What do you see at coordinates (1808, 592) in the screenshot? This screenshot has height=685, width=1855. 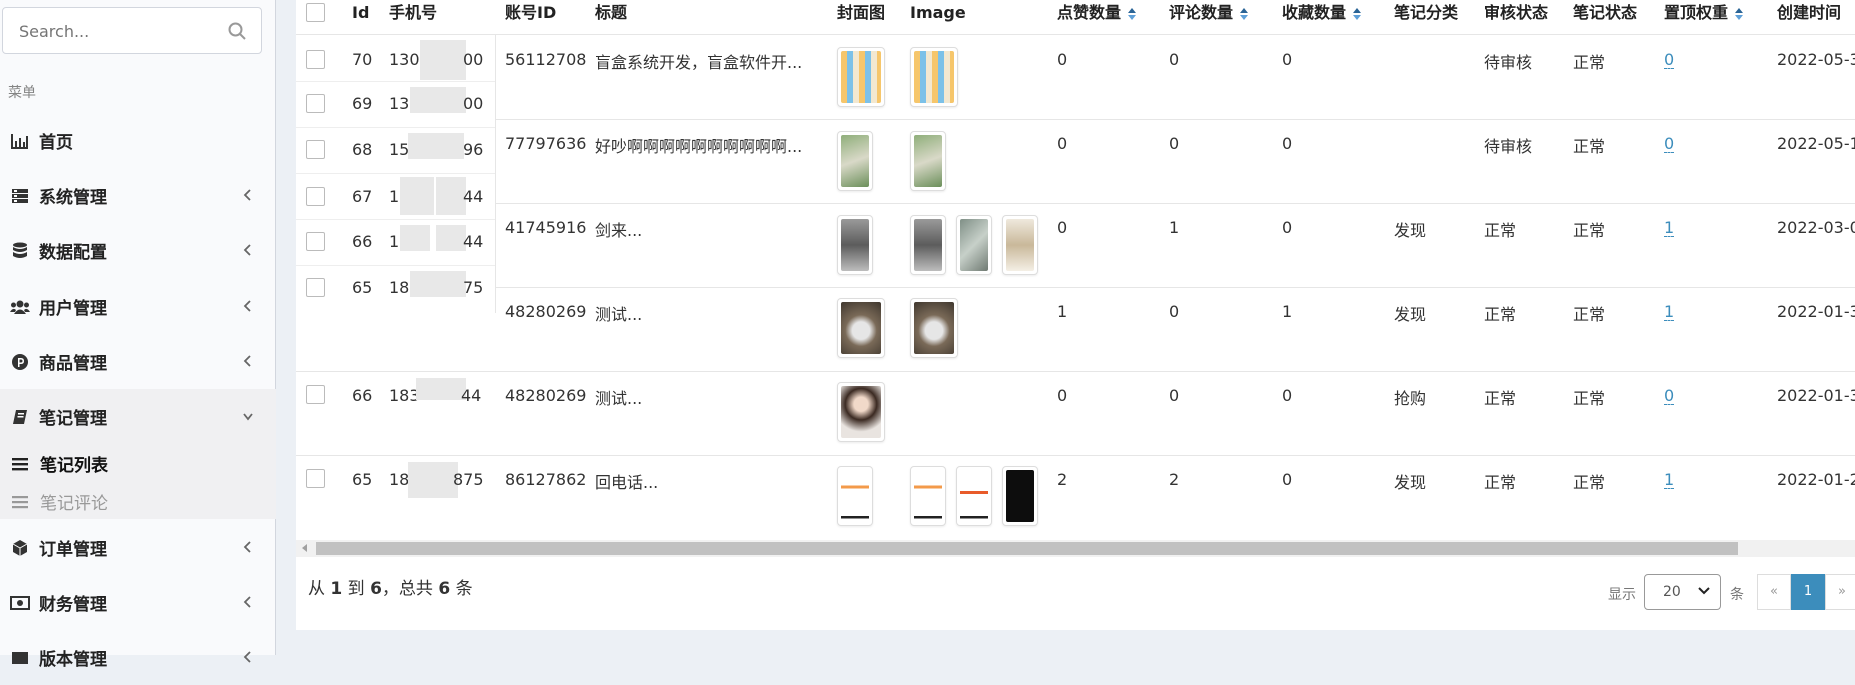 I see `page-1-button: 1` at bounding box center [1808, 592].